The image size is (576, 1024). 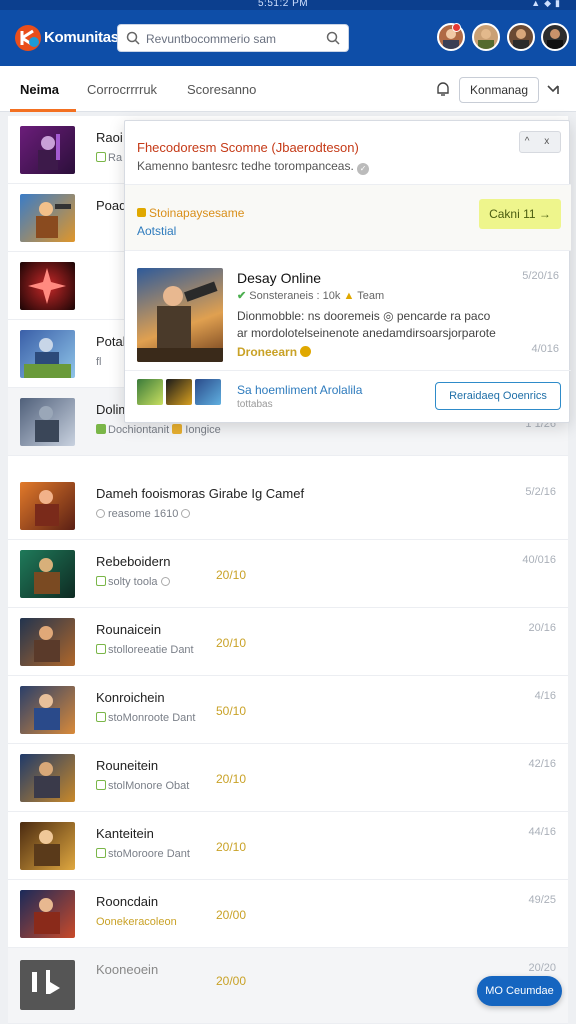 I want to click on tab-corrocrrrruk: Corrocrrrruk, so click(x=122, y=89).